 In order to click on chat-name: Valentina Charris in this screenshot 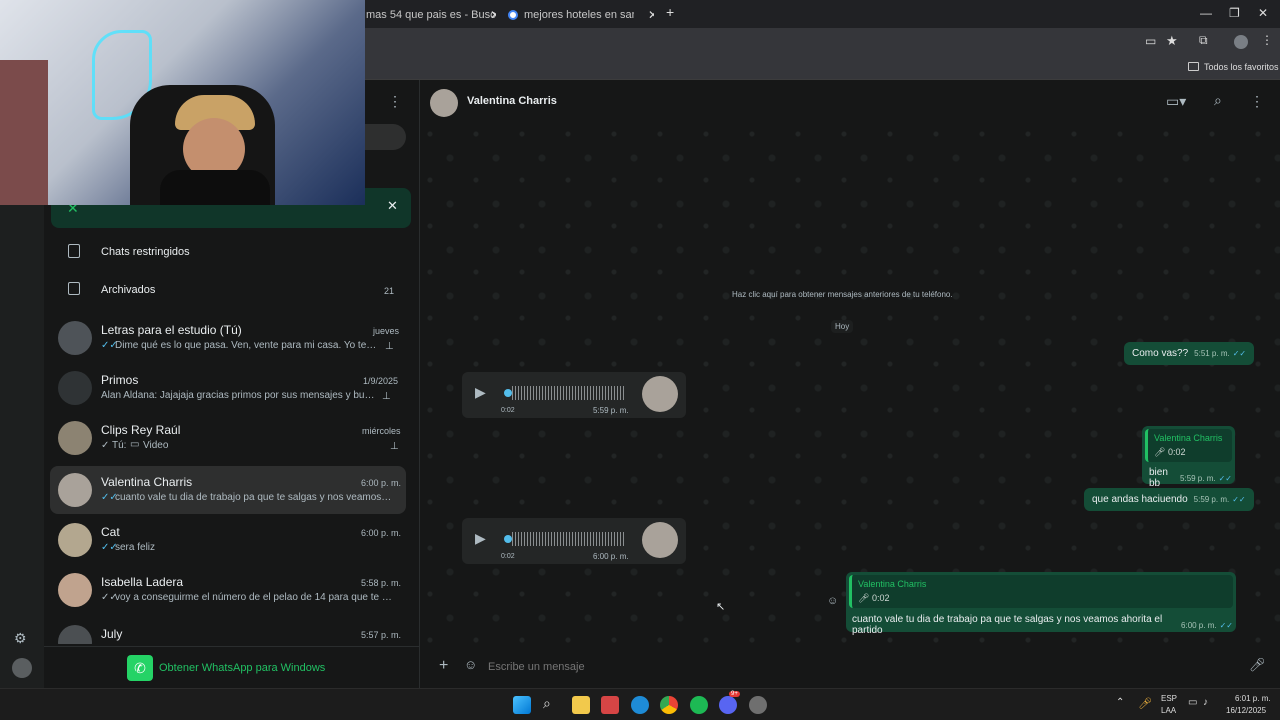, I will do `click(147, 482)`.